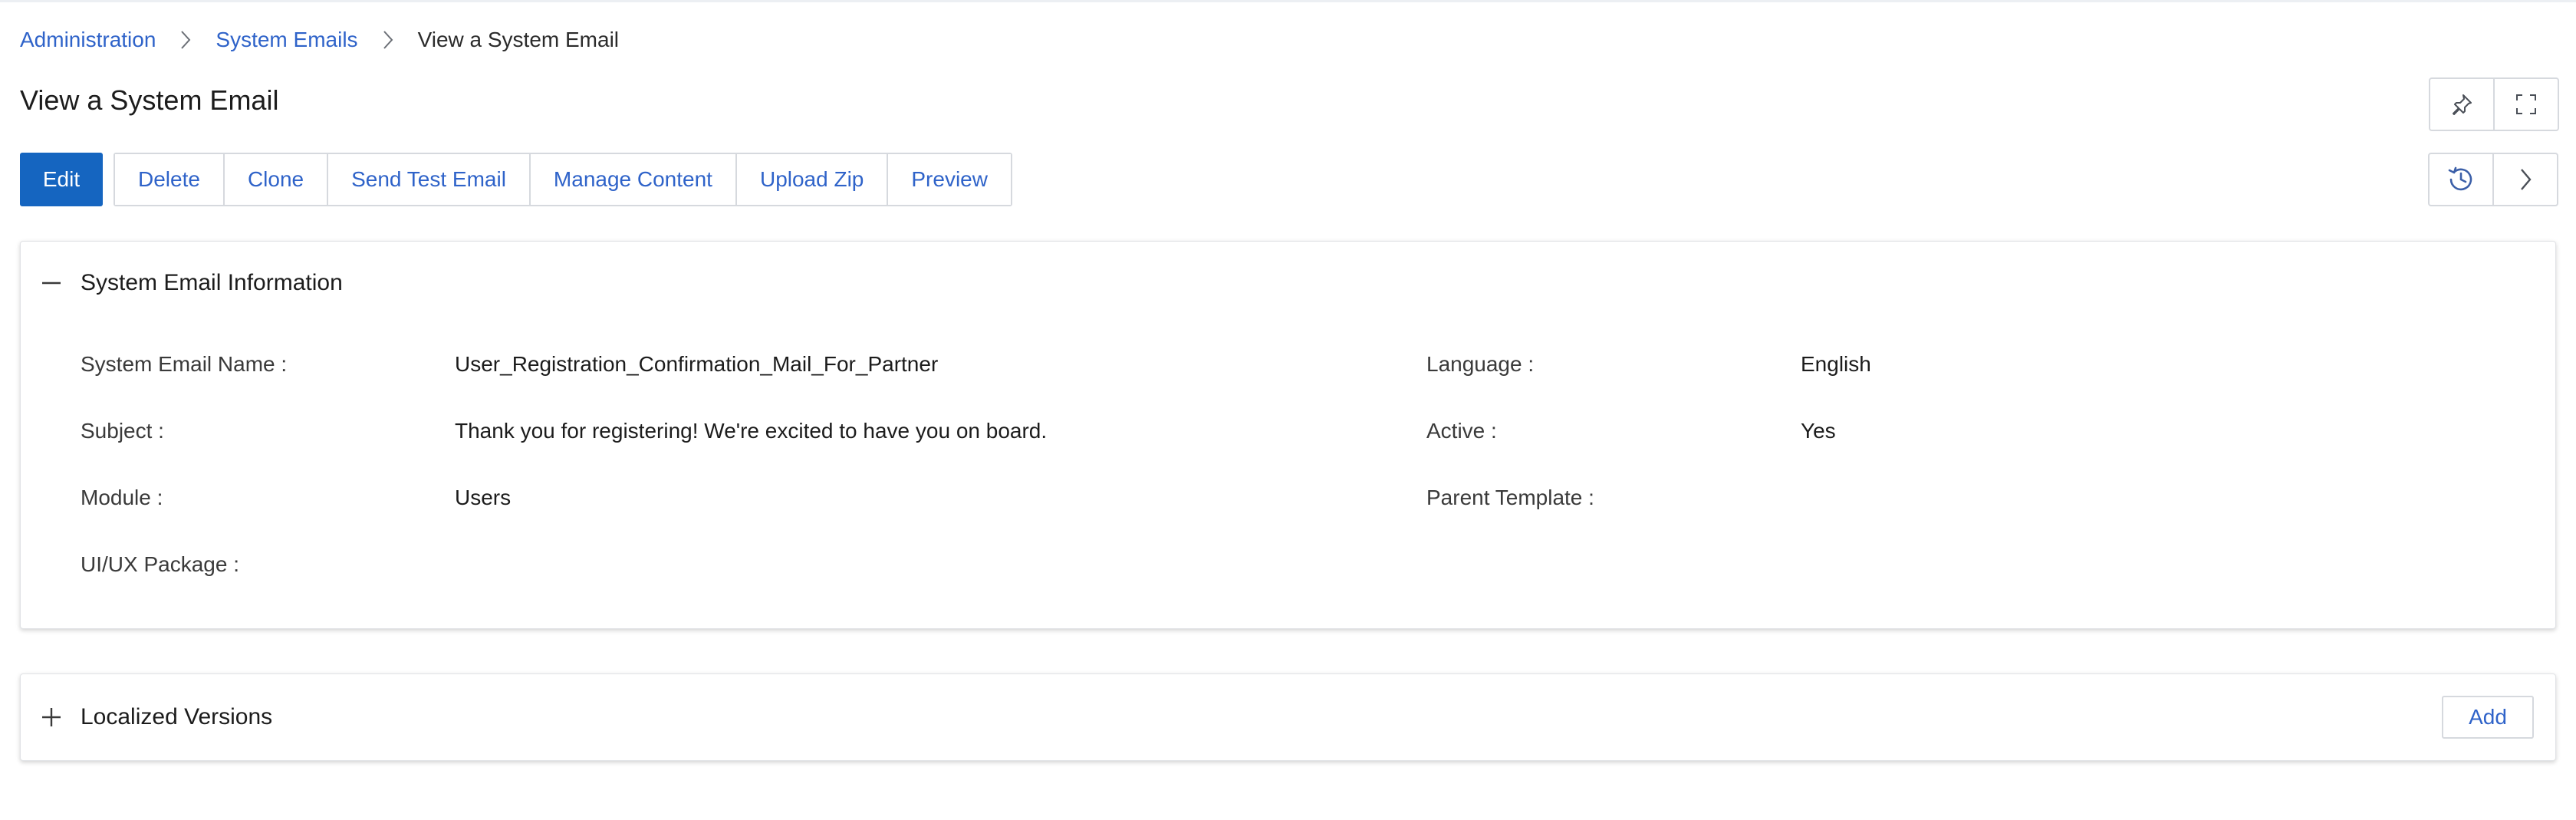  Describe the element at coordinates (149, 100) in the screenshot. I see `page-title: View a System Email` at that location.